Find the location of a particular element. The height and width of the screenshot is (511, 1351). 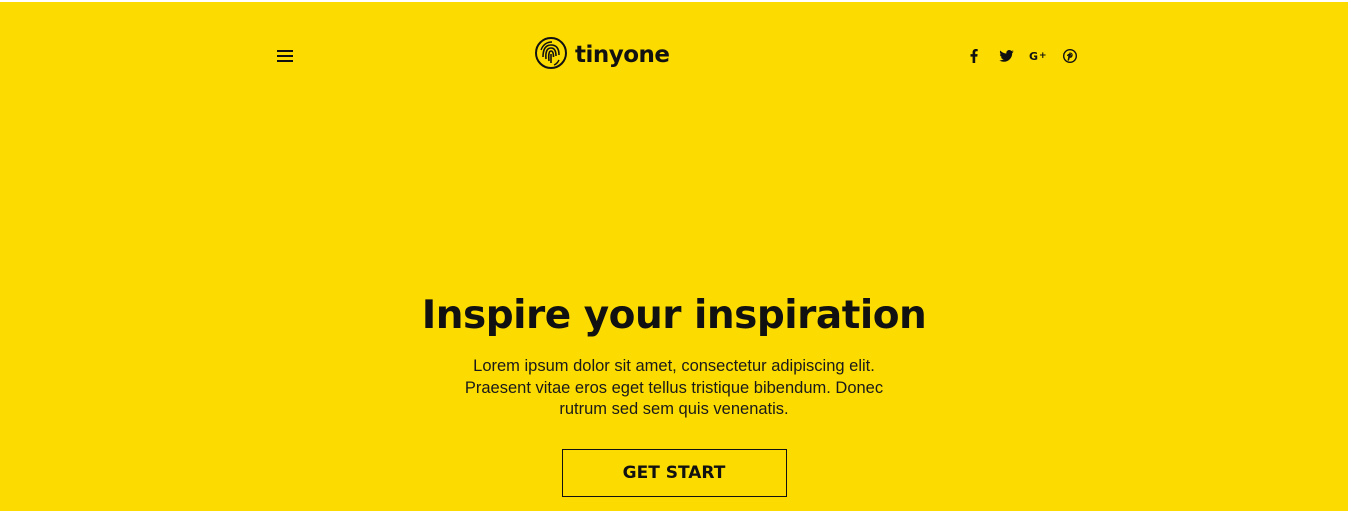

facebook-icon is located at coordinates (974, 56).